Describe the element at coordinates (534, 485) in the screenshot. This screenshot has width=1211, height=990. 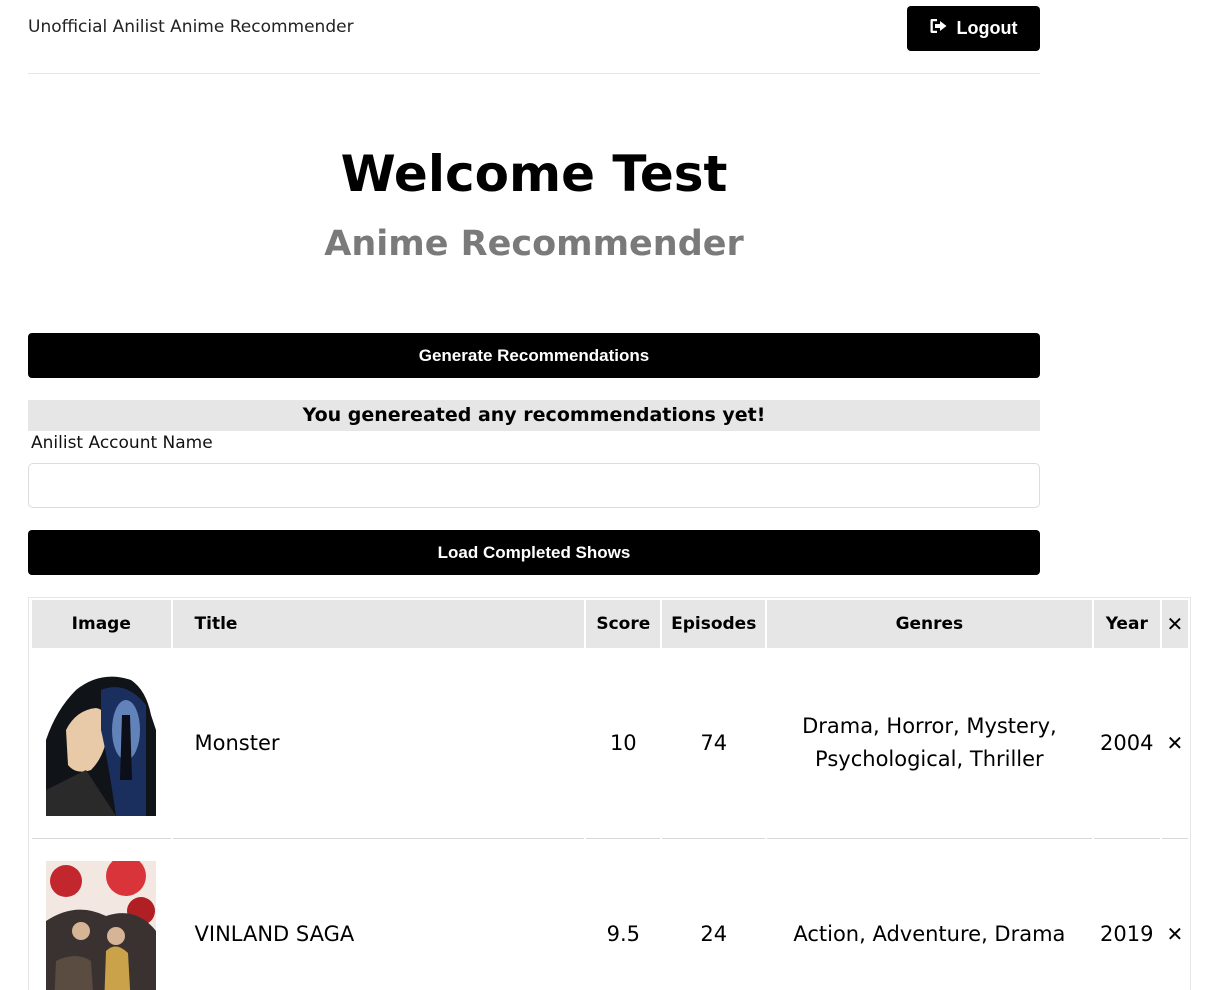
I see `account-name-input` at that location.